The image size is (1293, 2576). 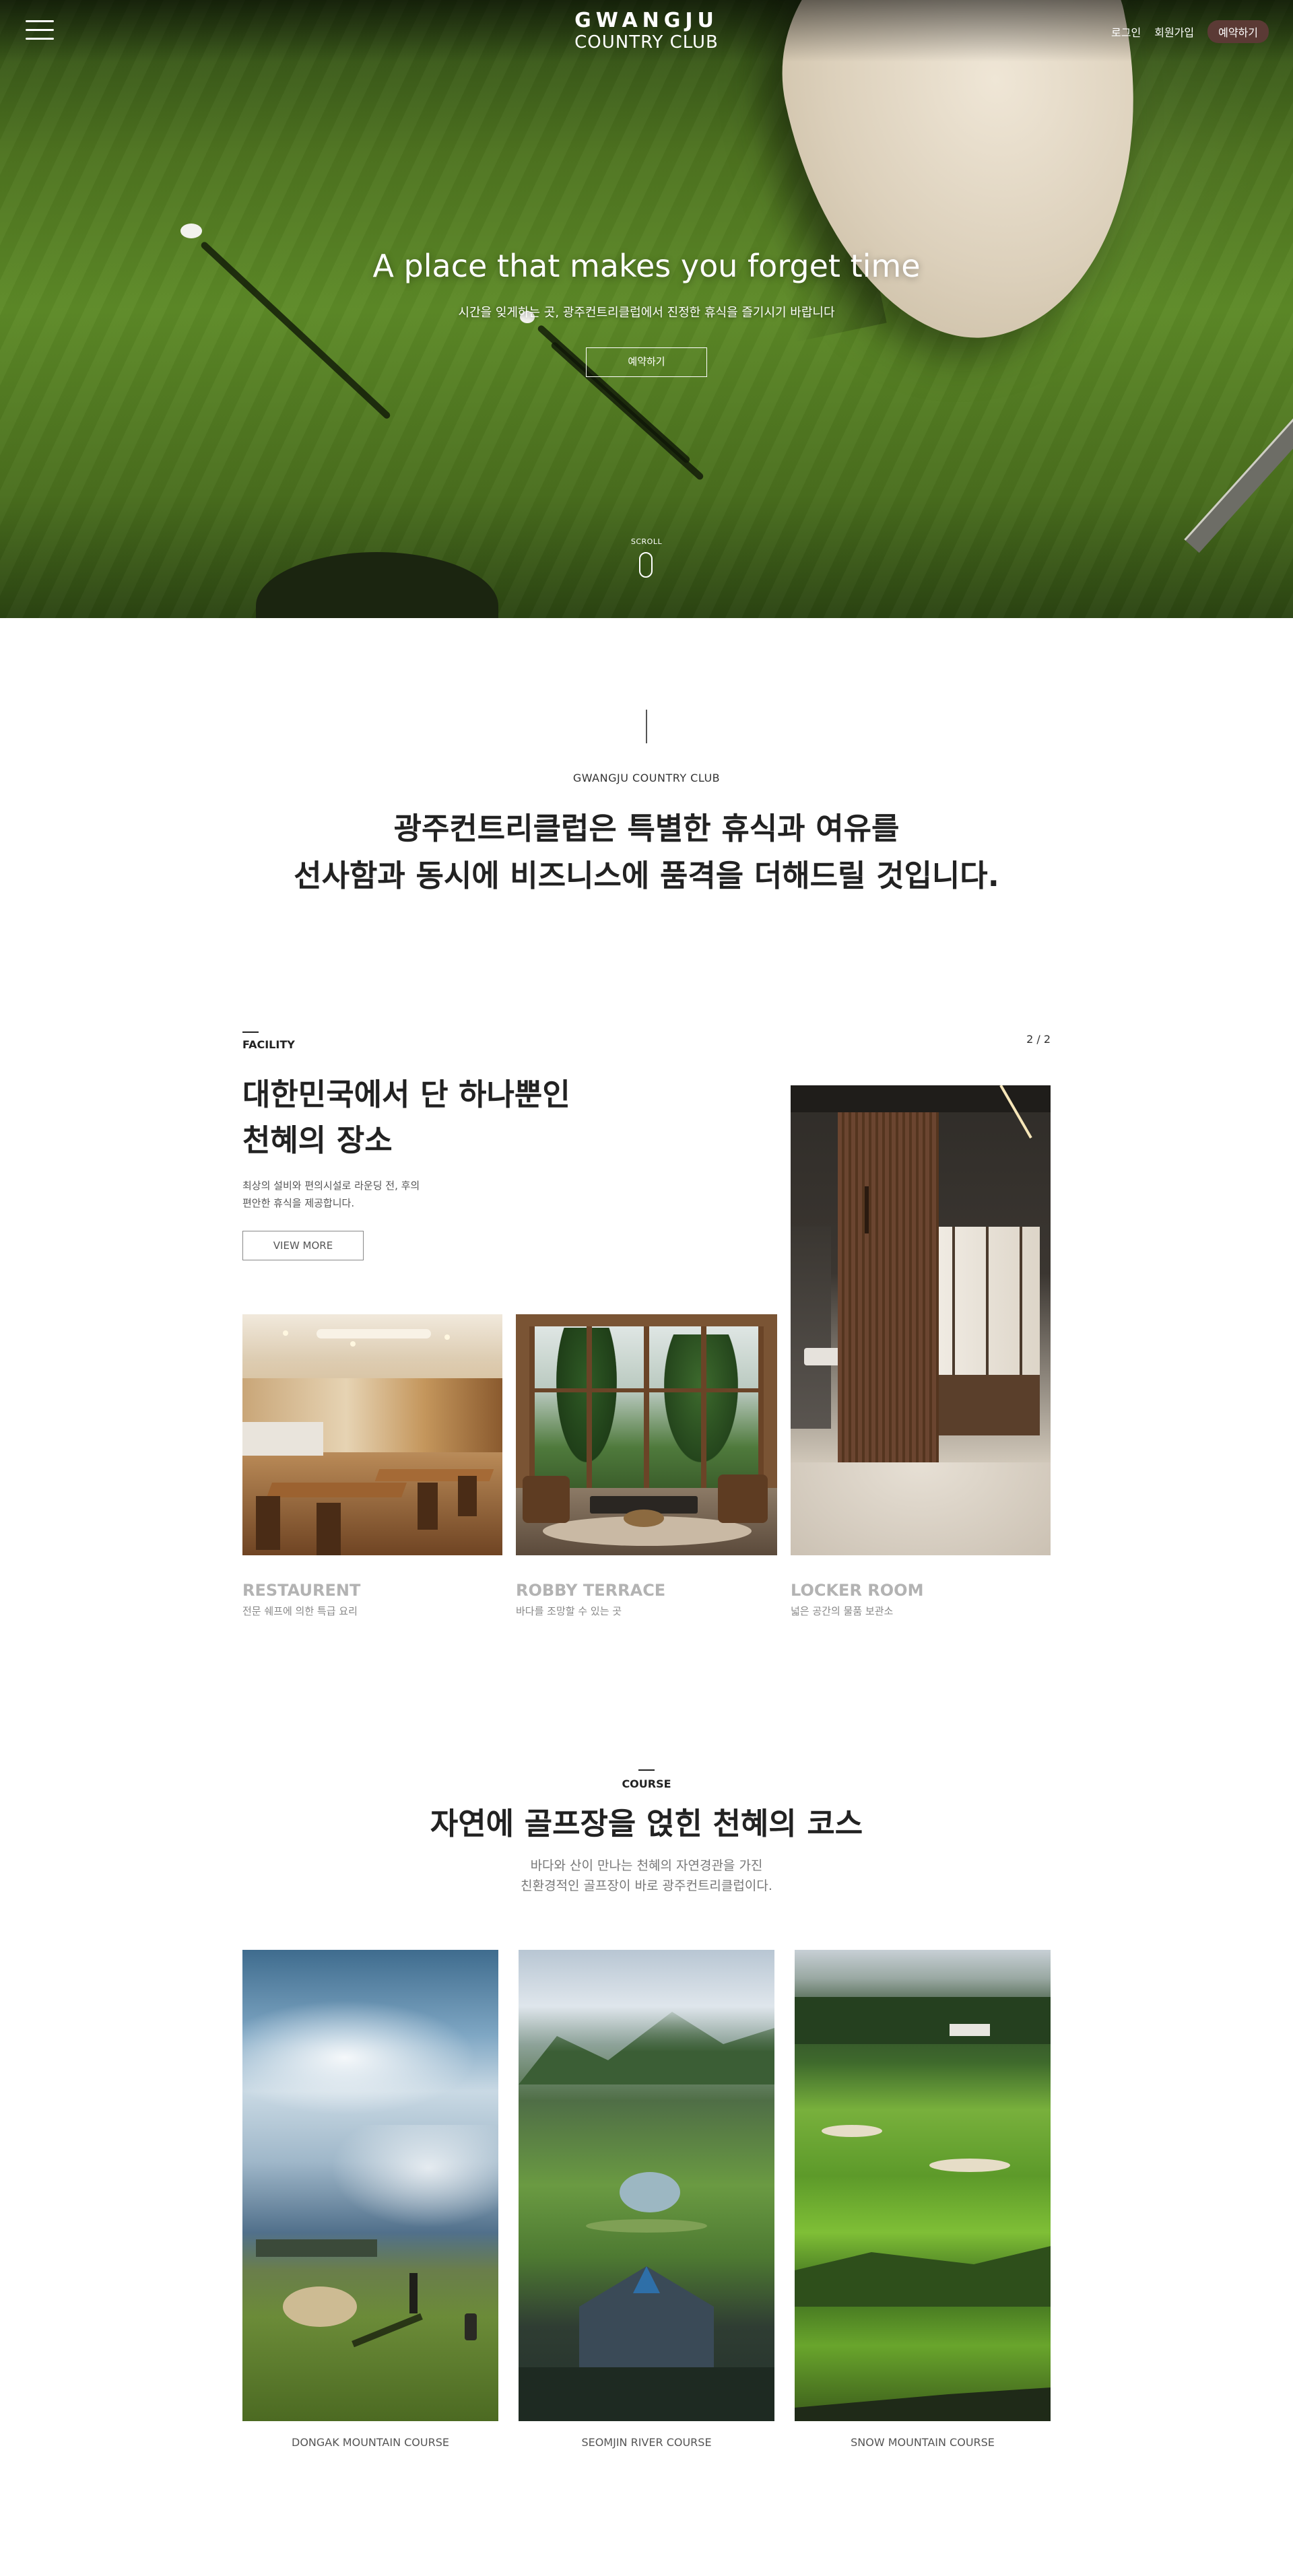 I want to click on scroll-mouse-icon, so click(x=646, y=565).